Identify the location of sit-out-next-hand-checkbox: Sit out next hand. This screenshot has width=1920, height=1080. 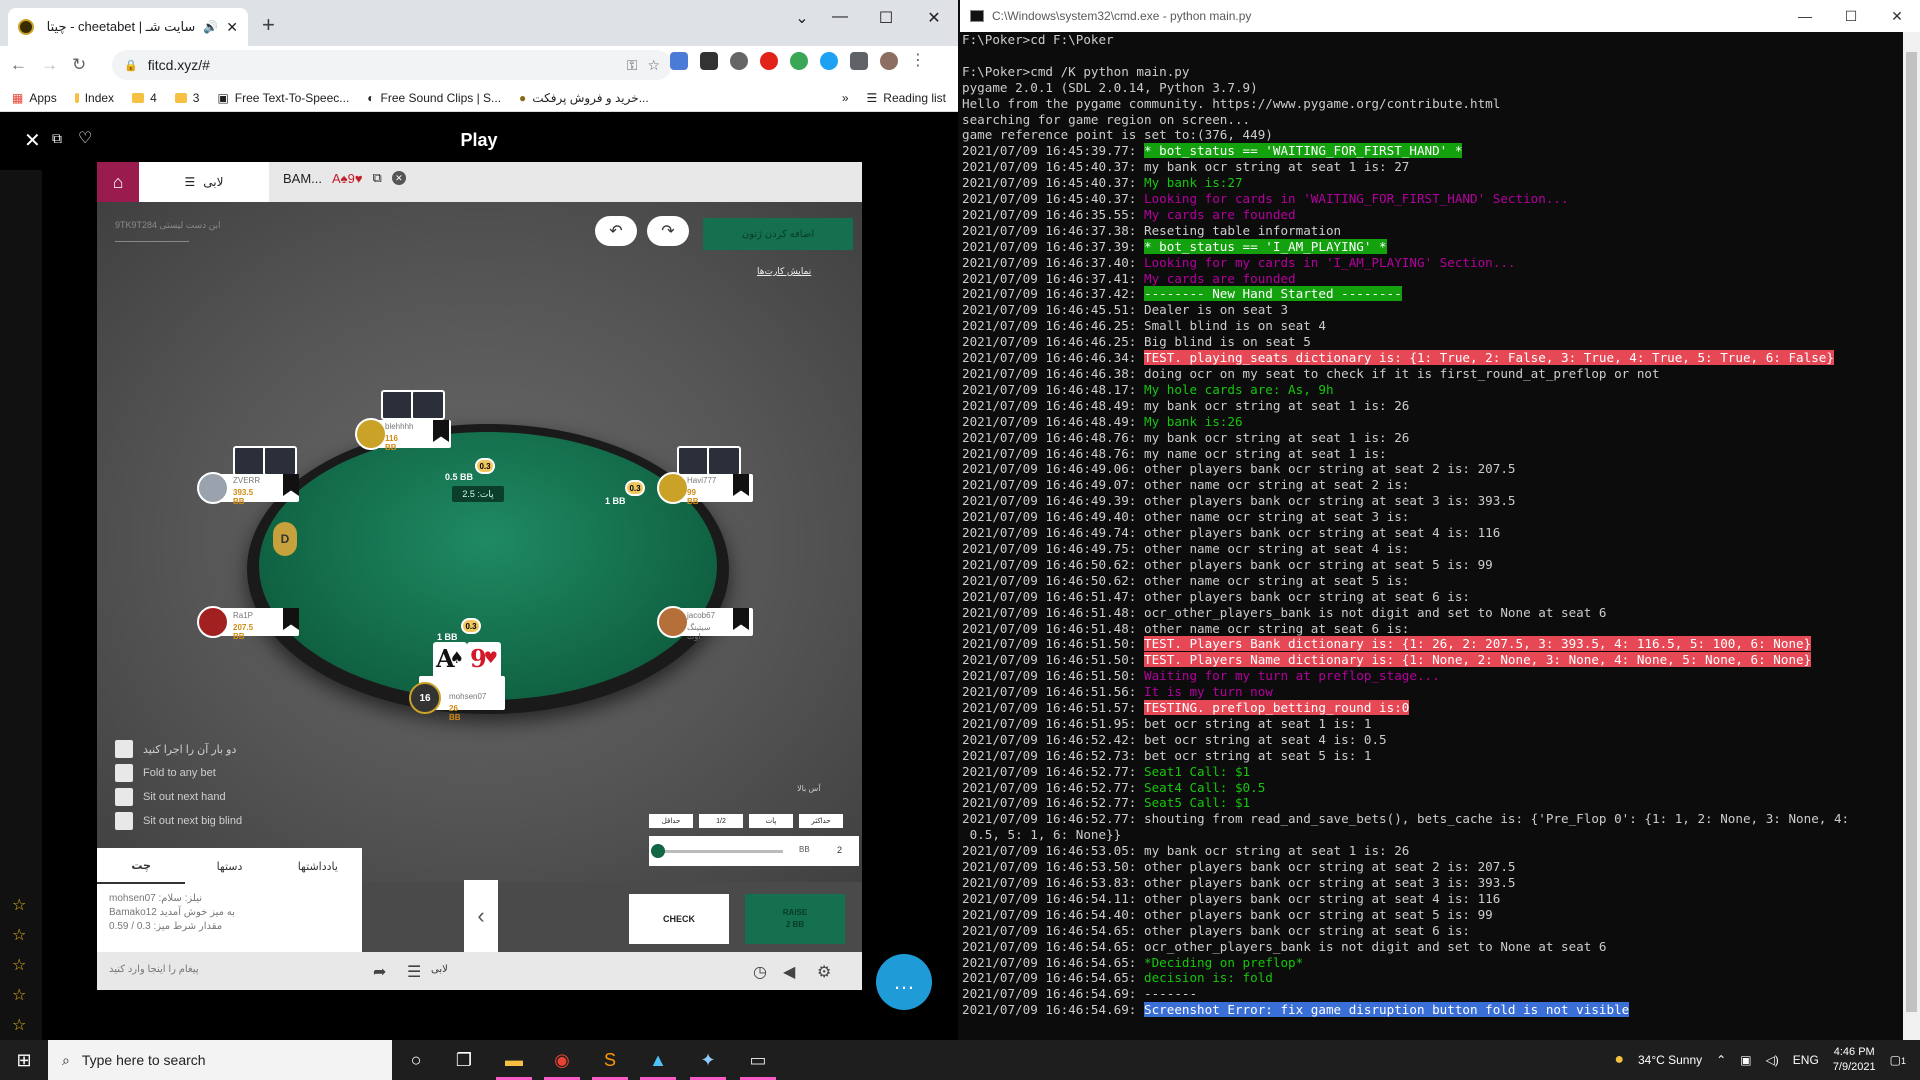
(178, 797).